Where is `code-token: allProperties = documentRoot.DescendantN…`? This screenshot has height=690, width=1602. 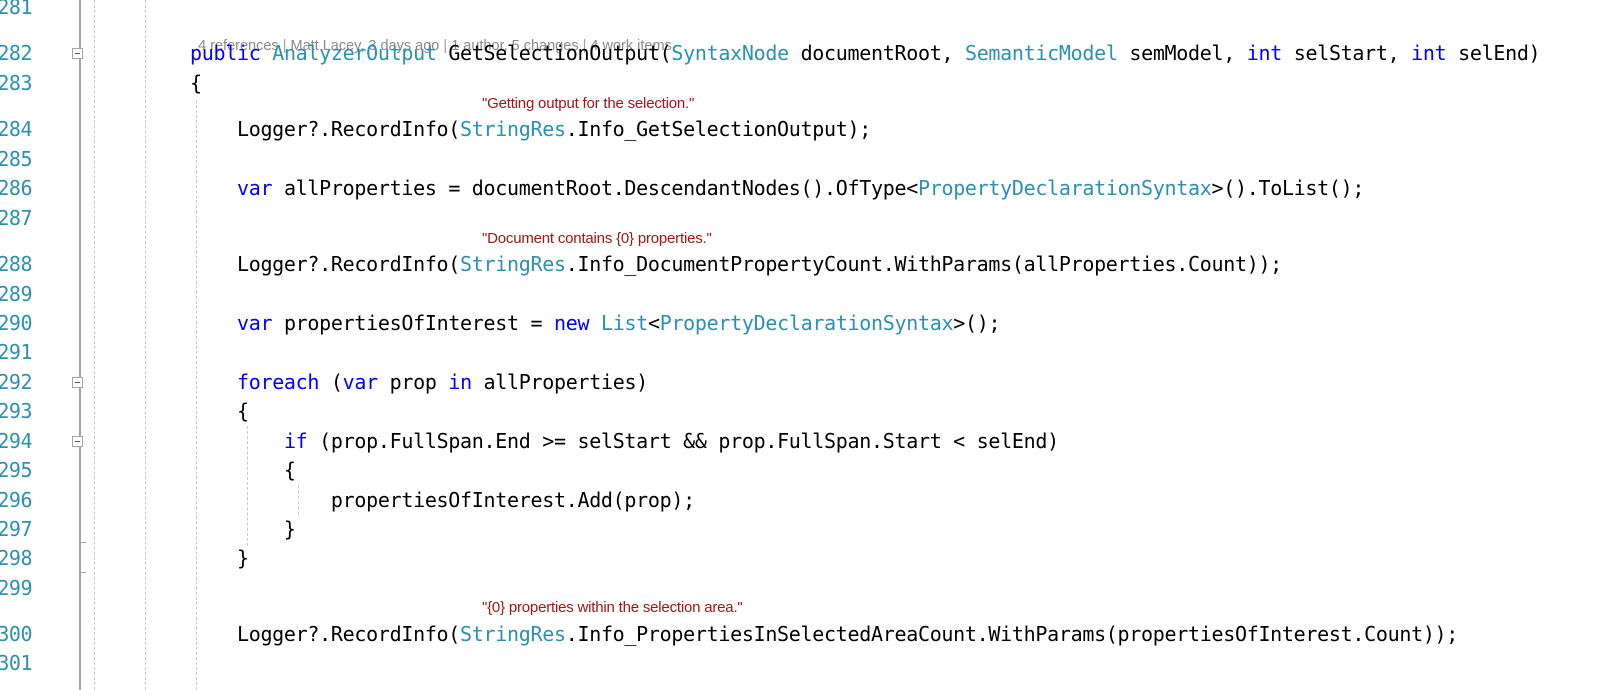 code-token: allProperties = documentRoot.DescendantN… is located at coordinates (595, 188).